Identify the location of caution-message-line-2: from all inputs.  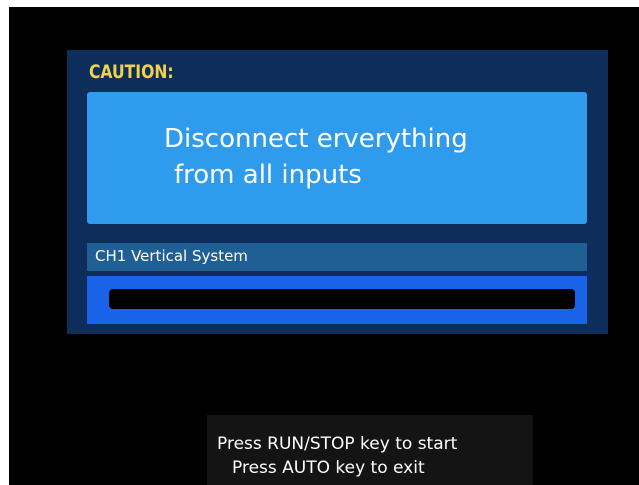
(268, 175).